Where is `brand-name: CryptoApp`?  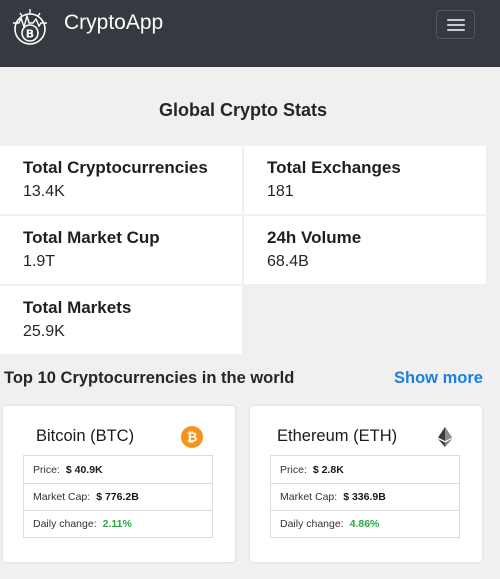 brand-name: CryptoApp is located at coordinates (113, 23).